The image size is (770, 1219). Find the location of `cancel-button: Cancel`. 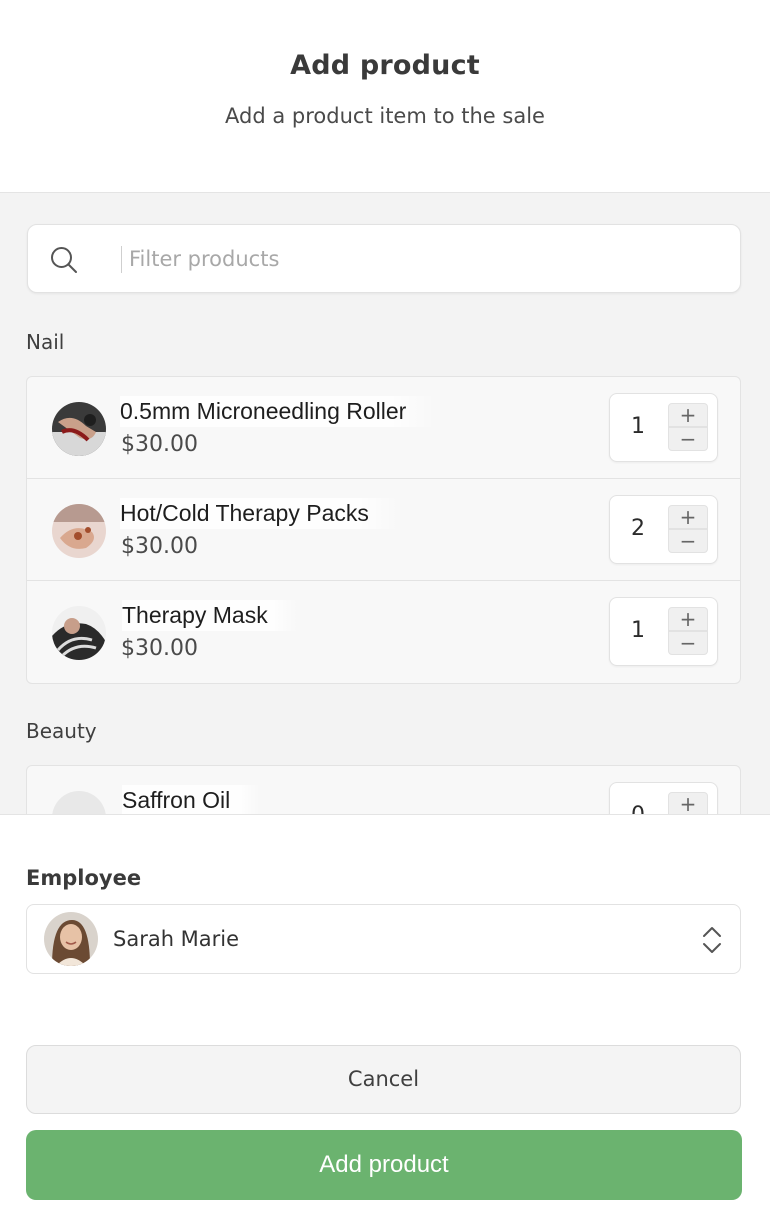

cancel-button: Cancel is located at coordinates (383, 1079).